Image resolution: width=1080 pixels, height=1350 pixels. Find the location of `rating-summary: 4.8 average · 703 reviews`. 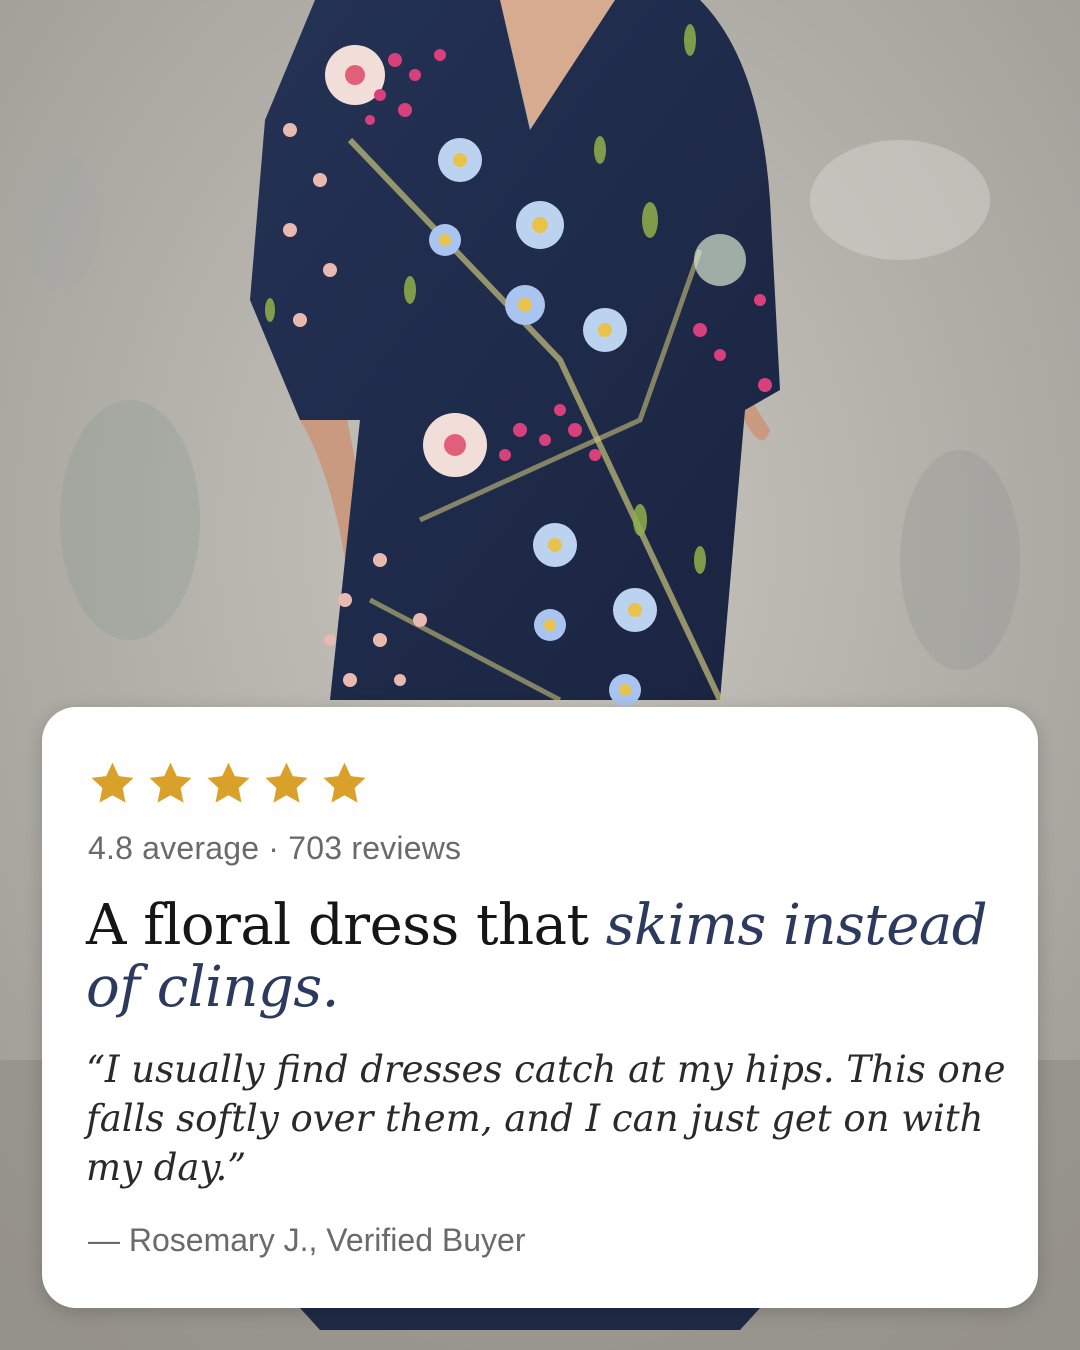

rating-summary: 4.8 average · 703 reviews is located at coordinates (275, 848).